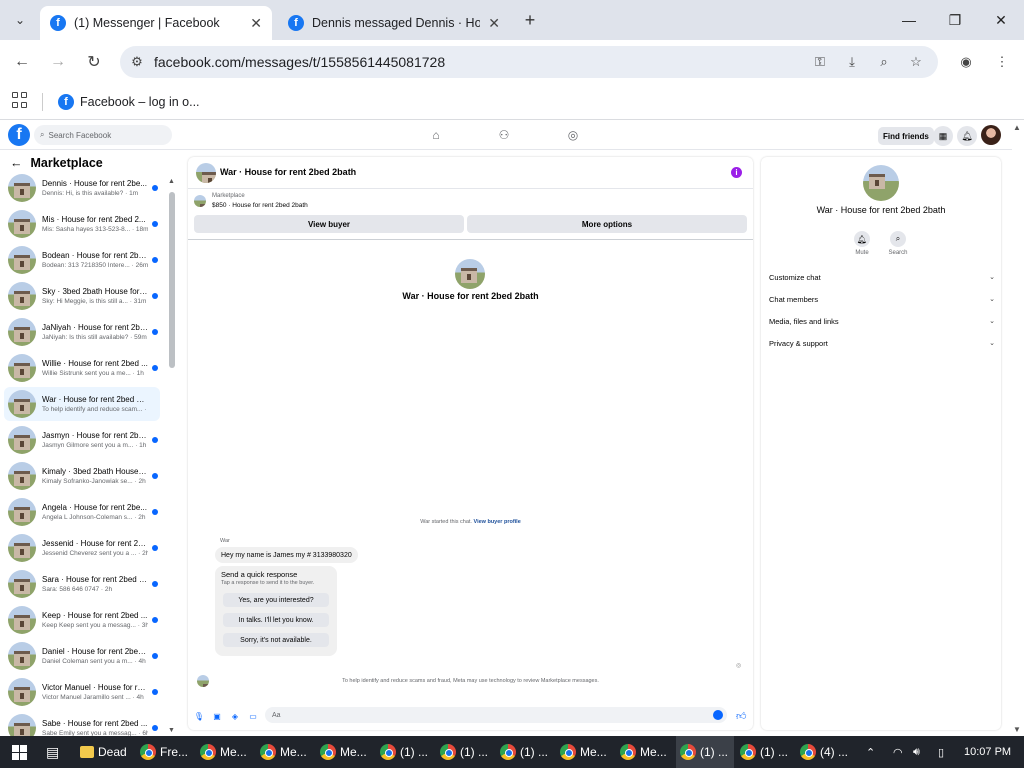  Describe the element at coordinates (862, 239) in the screenshot. I see `bell-icon: 🔔︎` at that location.